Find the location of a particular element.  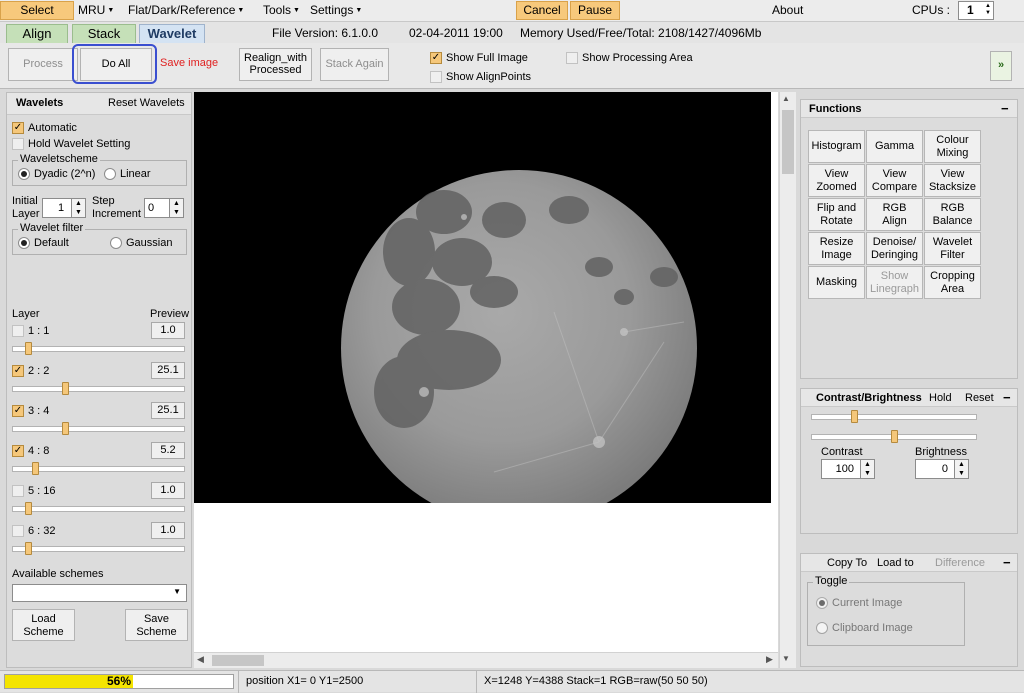

image-horizontal-scrollbar: ◀ ▶ is located at coordinates (486, 660).